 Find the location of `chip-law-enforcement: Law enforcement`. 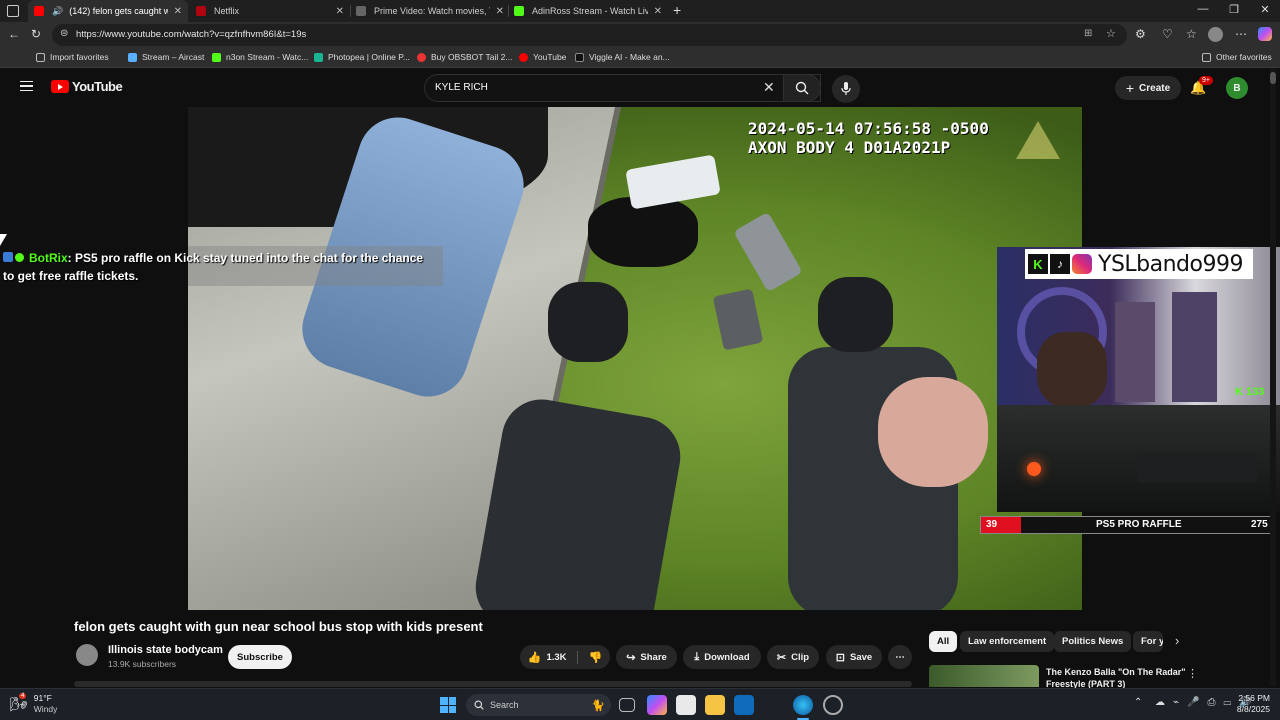

chip-law-enforcement: Law enforcement is located at coordinates (1007, 641).